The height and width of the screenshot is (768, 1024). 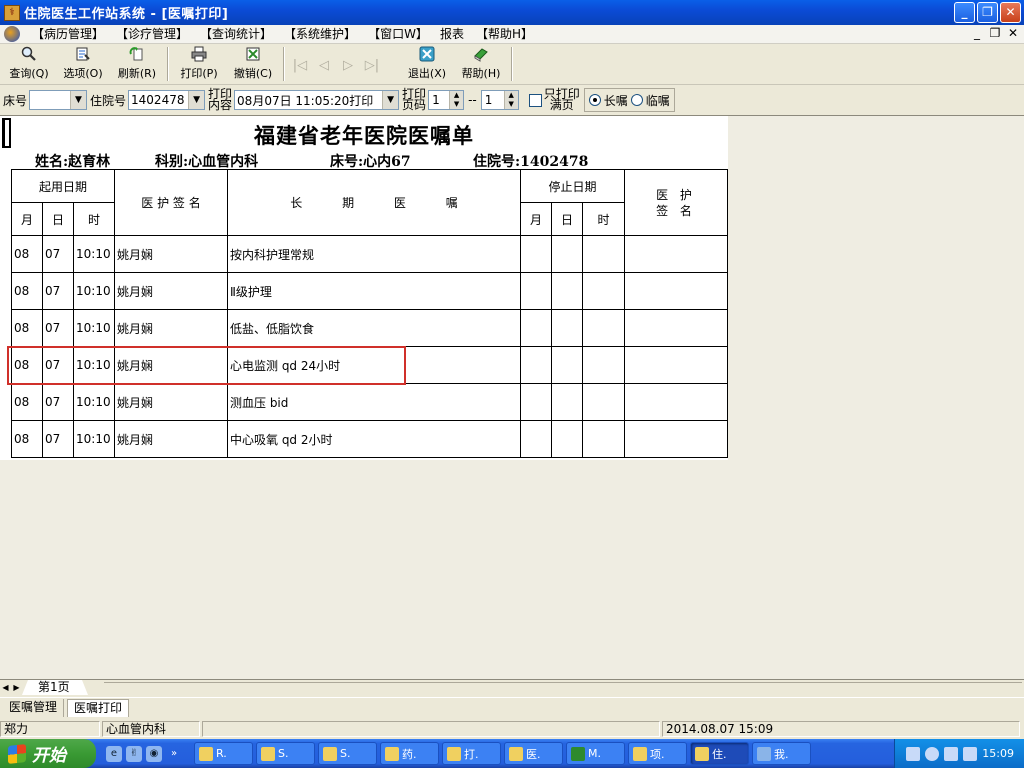 I want to click on menu-help: 【帮助H】, so click(x=504, y=34).